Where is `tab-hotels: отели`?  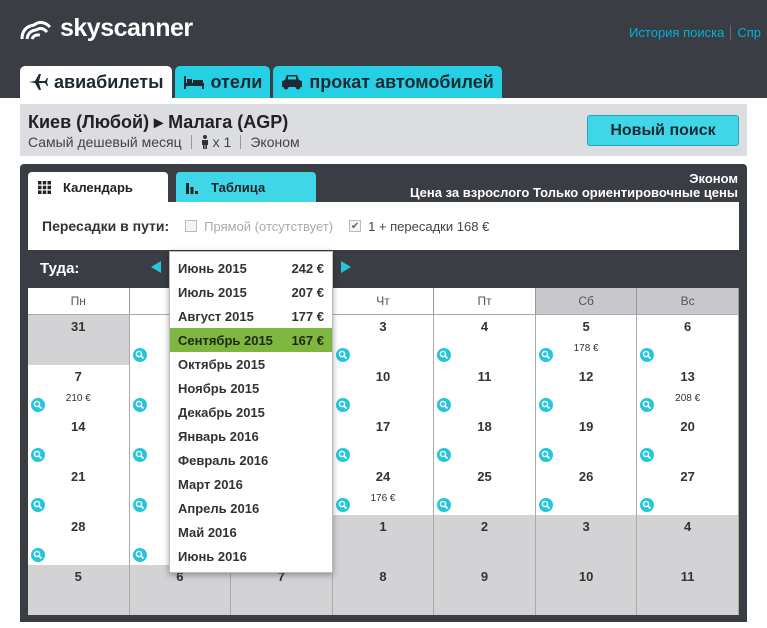 tab-hotels: отели is located at coordinates (222, 82).